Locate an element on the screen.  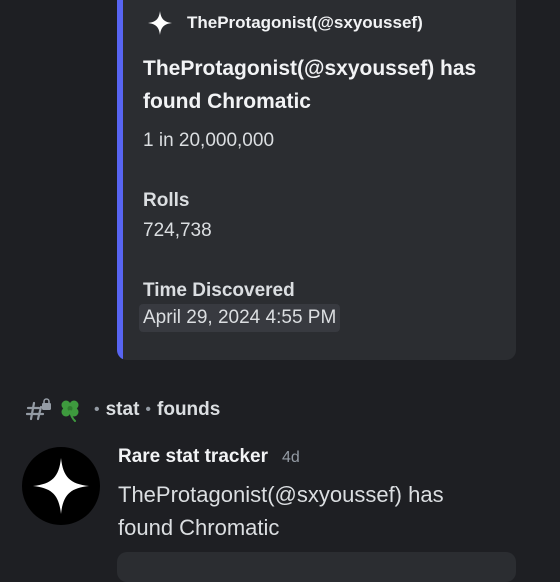
embed-accent-bar is located at coordinates (120, 180).